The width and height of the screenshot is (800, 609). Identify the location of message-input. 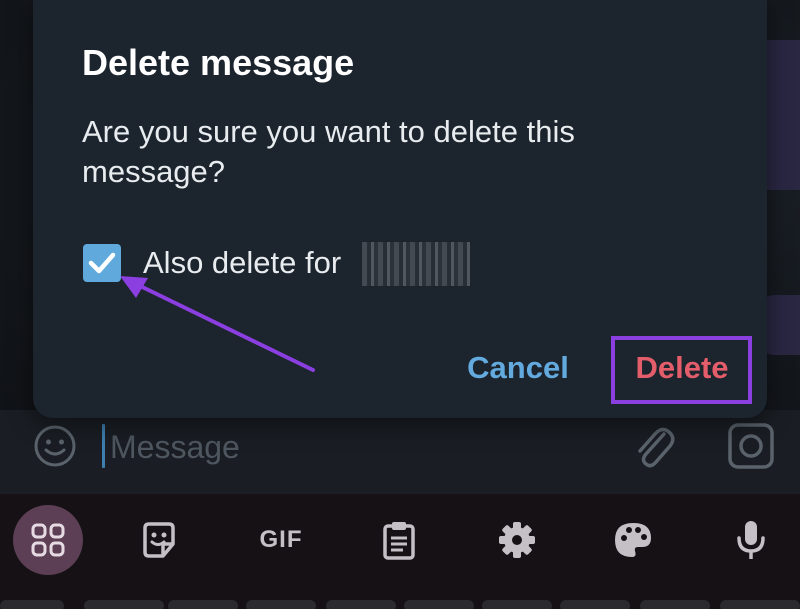
(360, 447).